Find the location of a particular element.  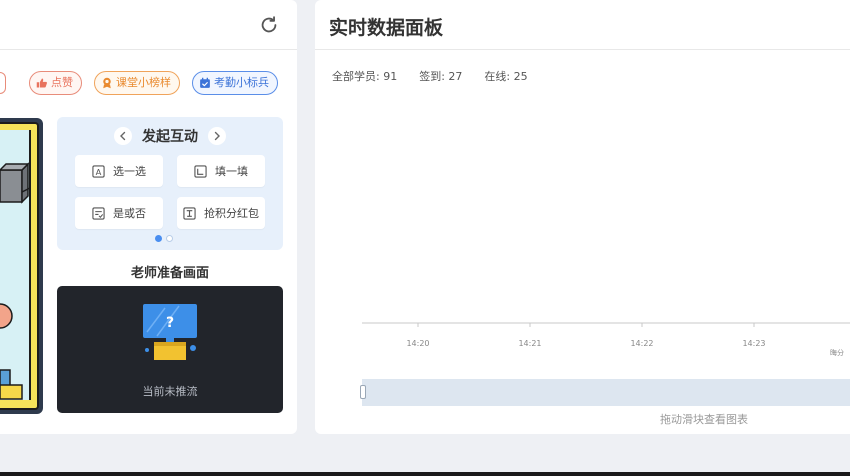

choice-button: A 选一选 is located at coordinates (119, 171).